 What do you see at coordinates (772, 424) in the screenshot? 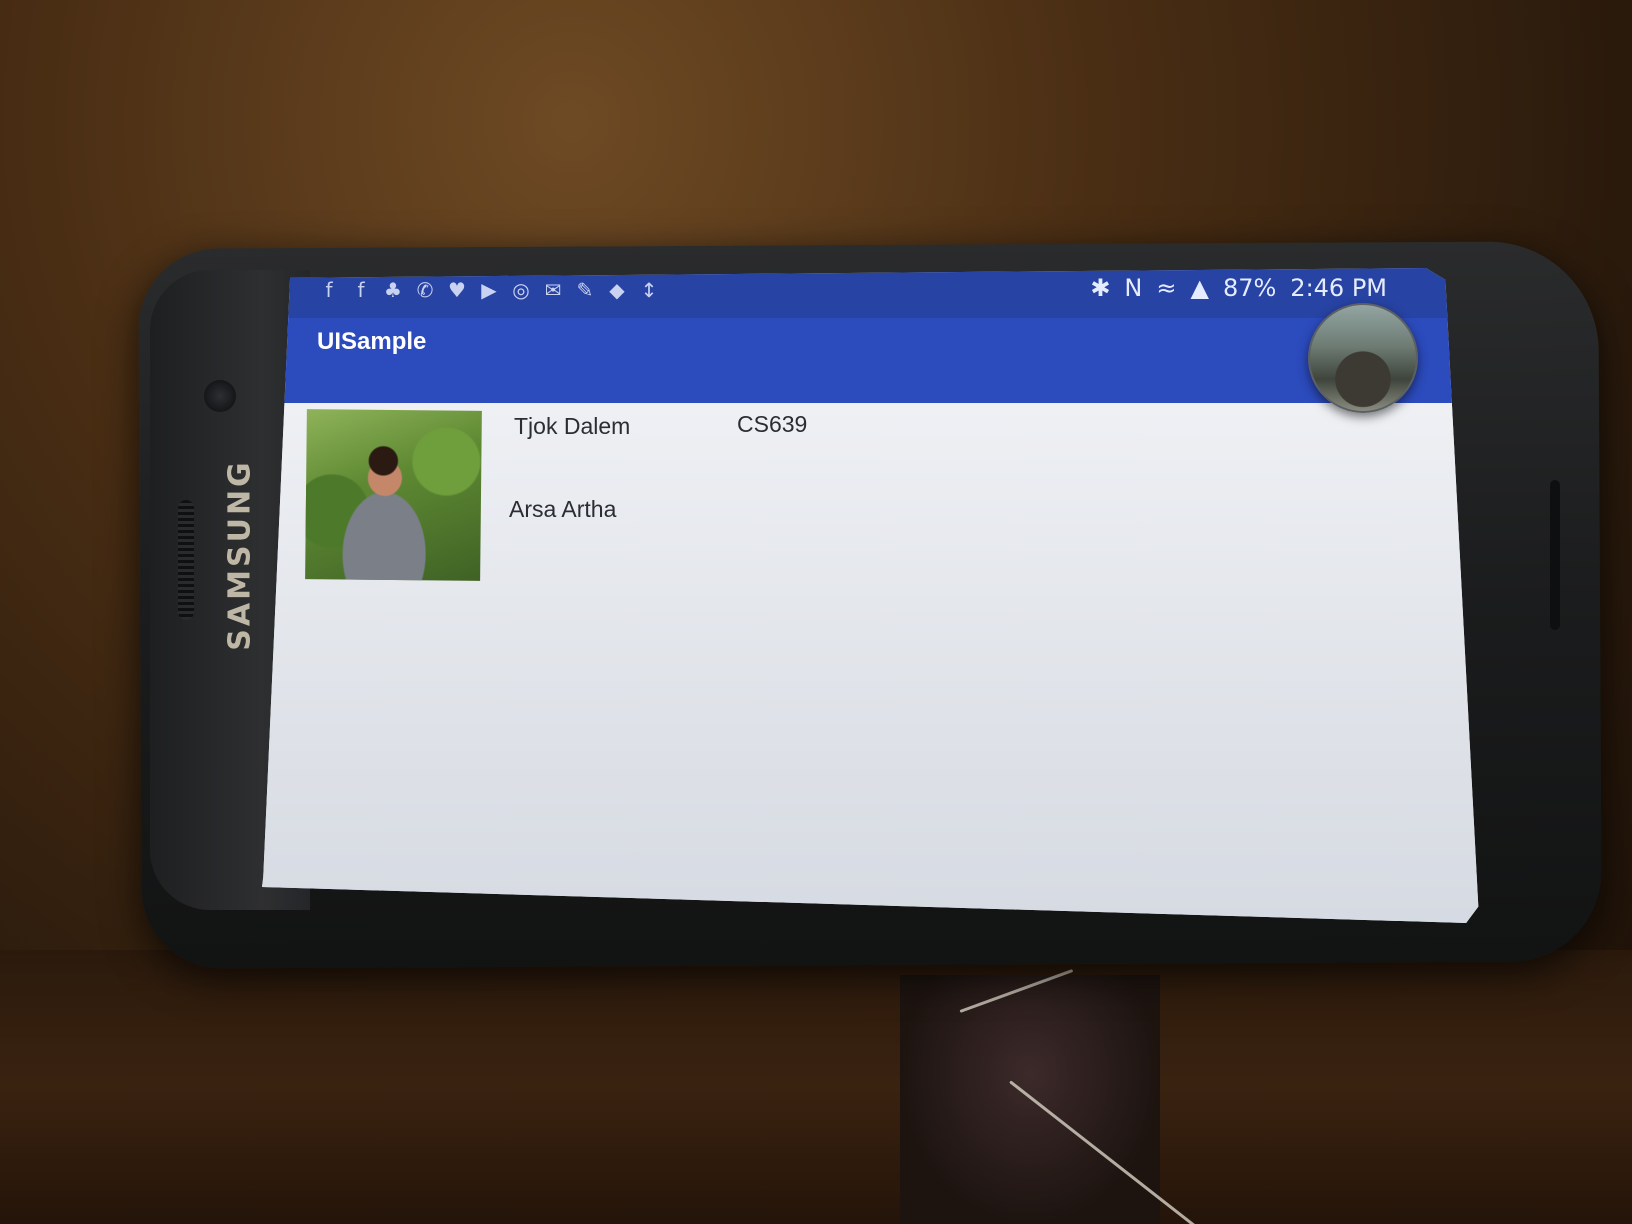
I see `course-label: CS639` at bounding box center [772, 424].